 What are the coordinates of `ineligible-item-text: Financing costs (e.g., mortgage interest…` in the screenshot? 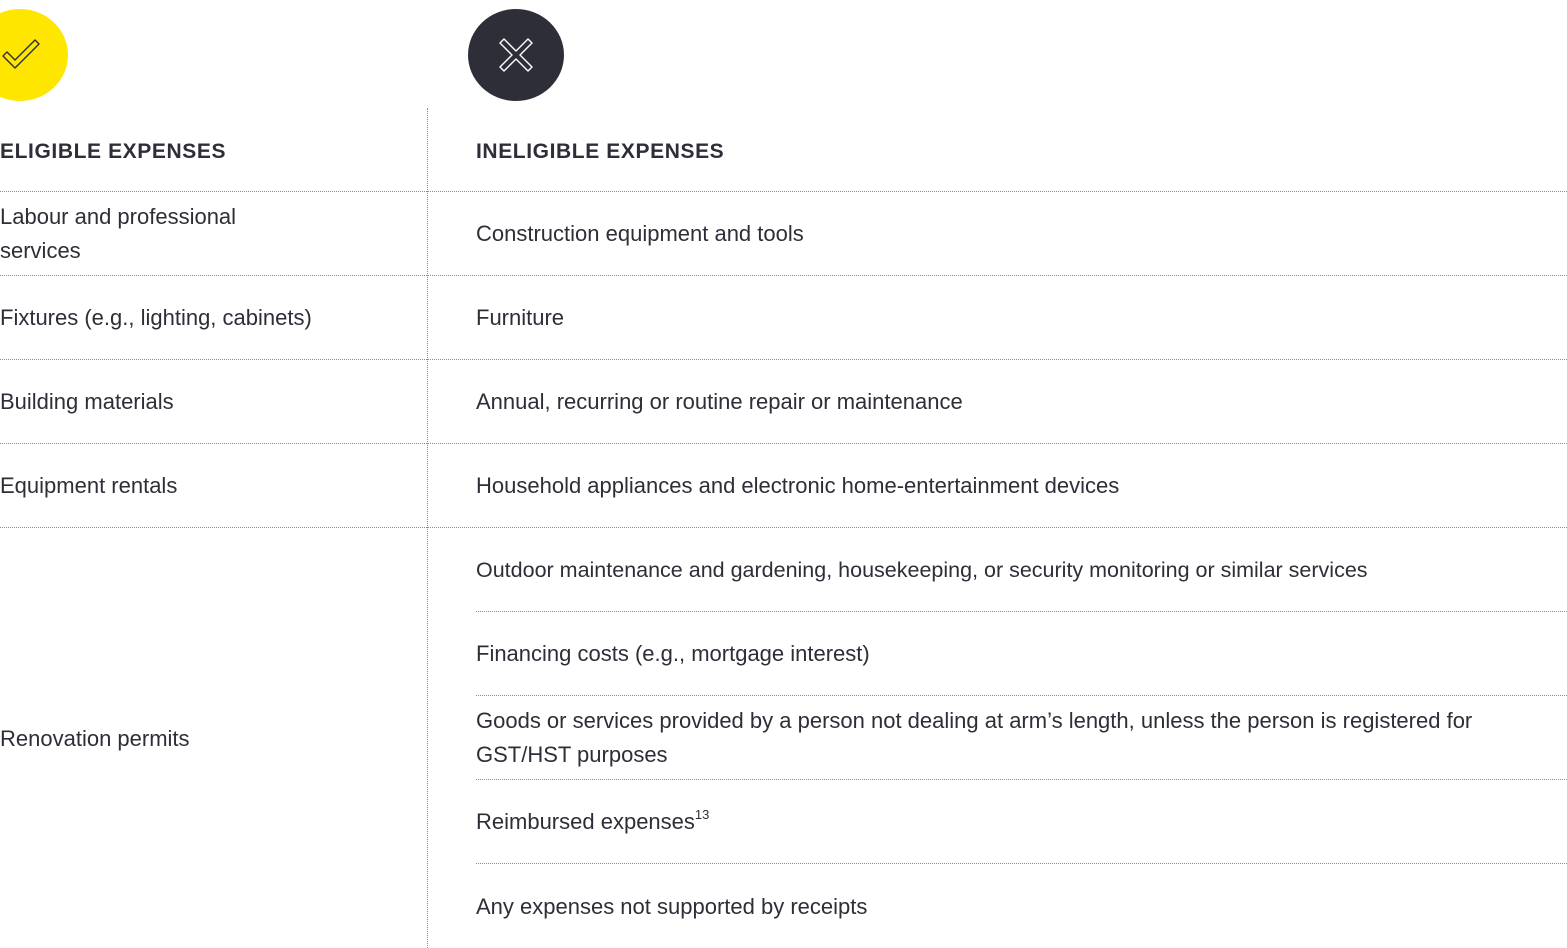 It's located at (673, 653).